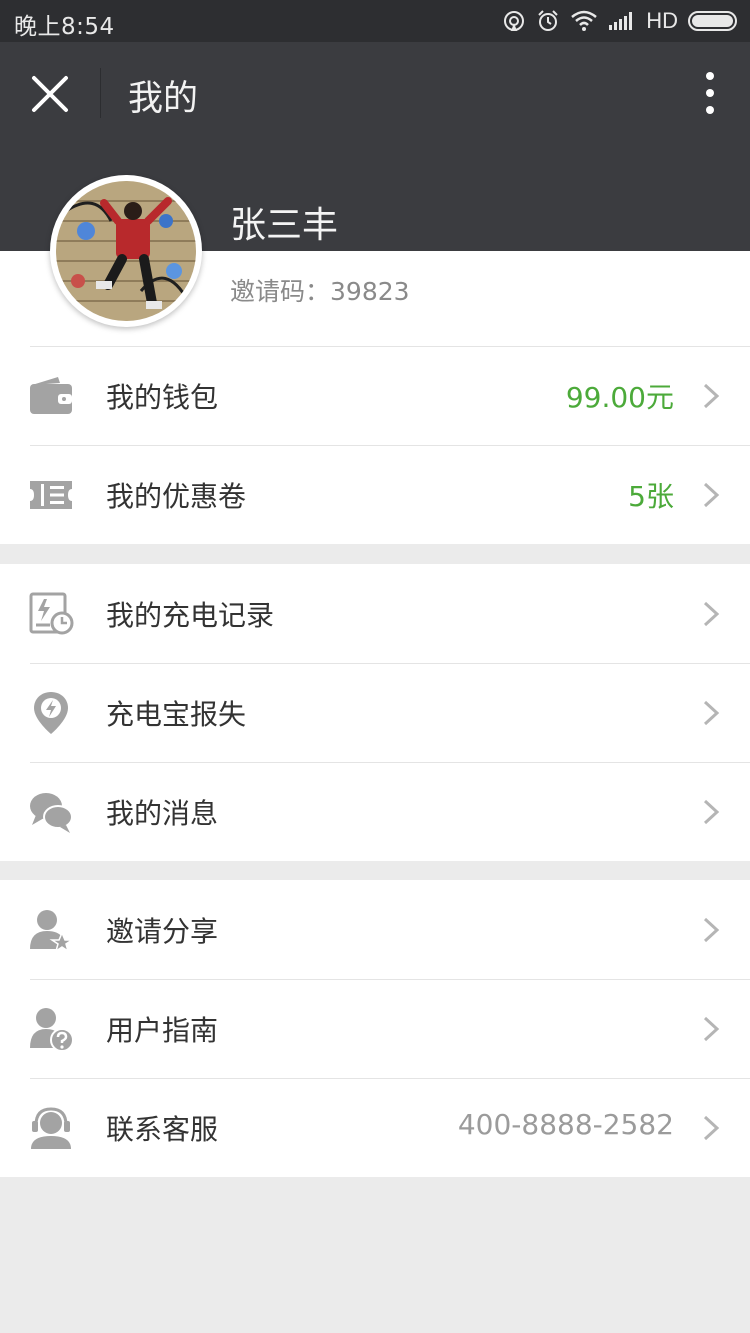  I want to click on menu-item-customer-service: 联系客服 400-8888-2582, so click(375, 1127).